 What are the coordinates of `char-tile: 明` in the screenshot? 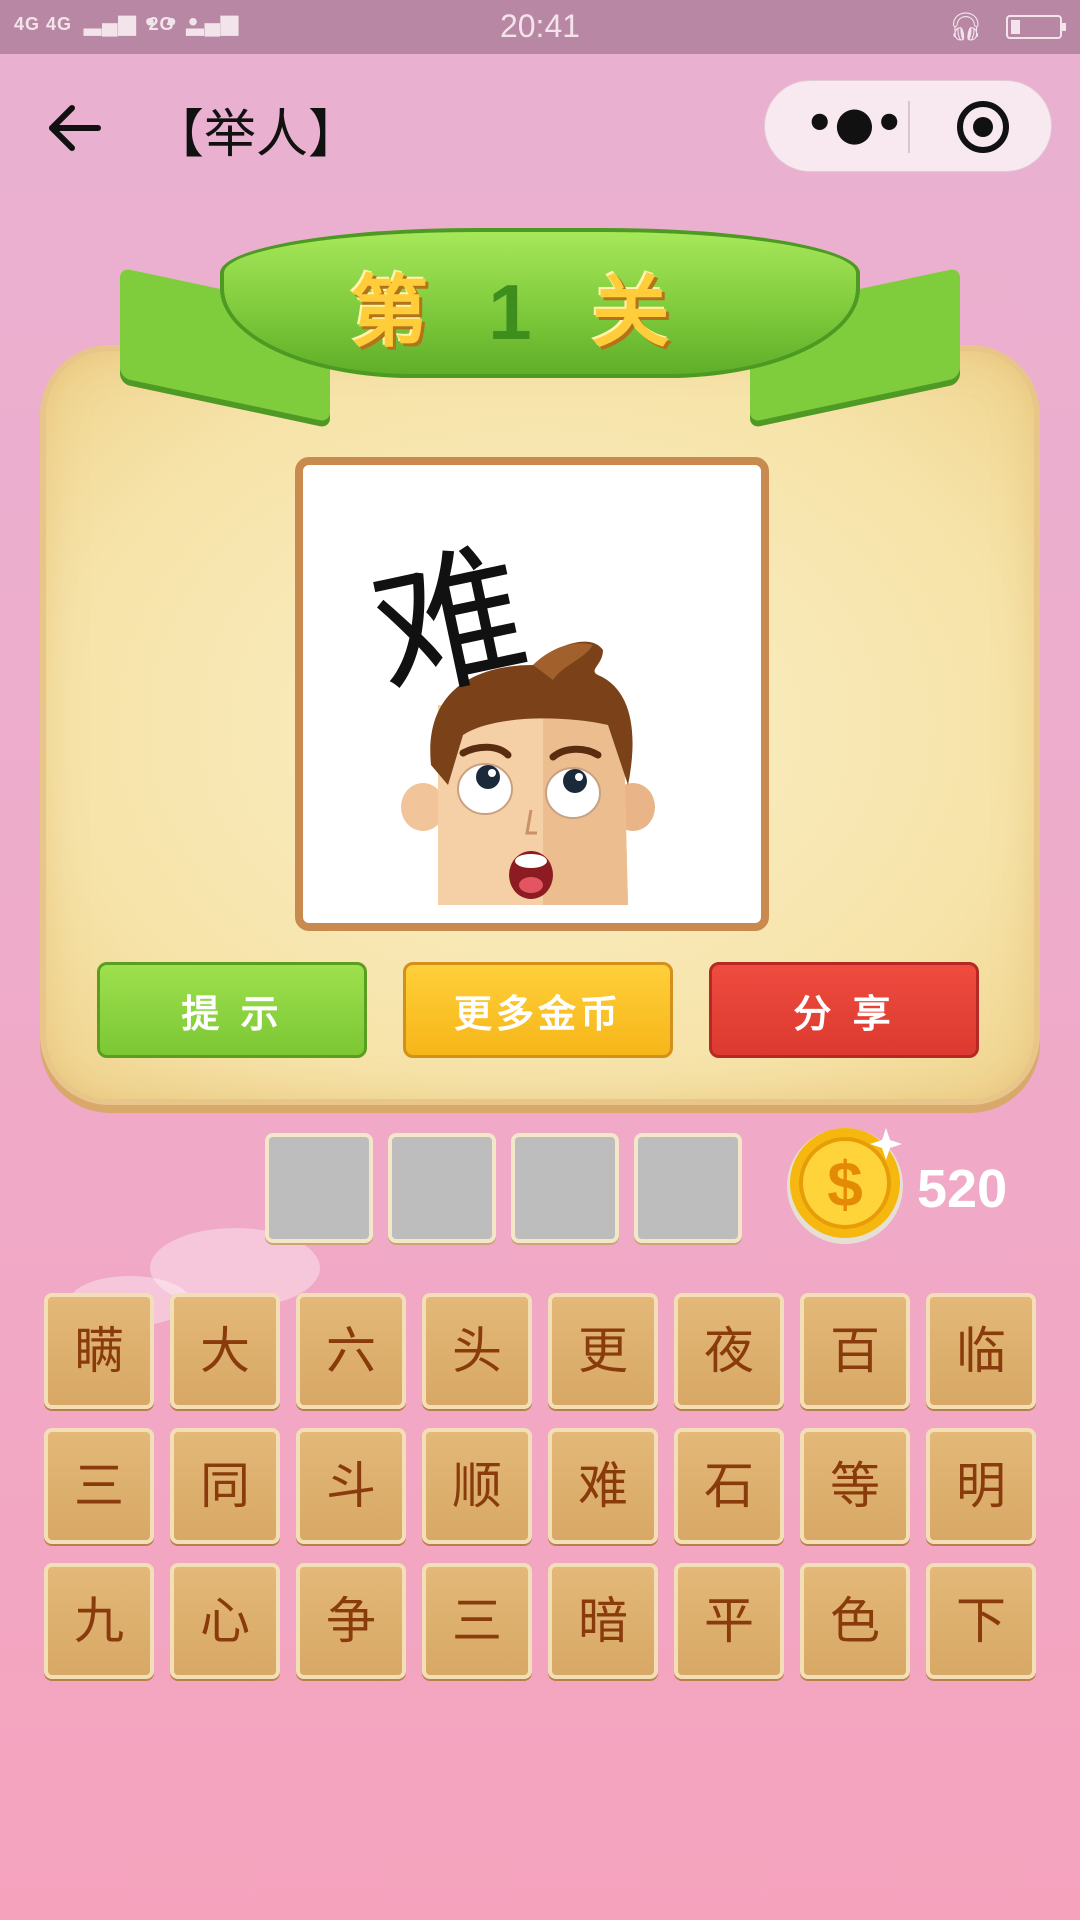 It's located at (981, 1486).